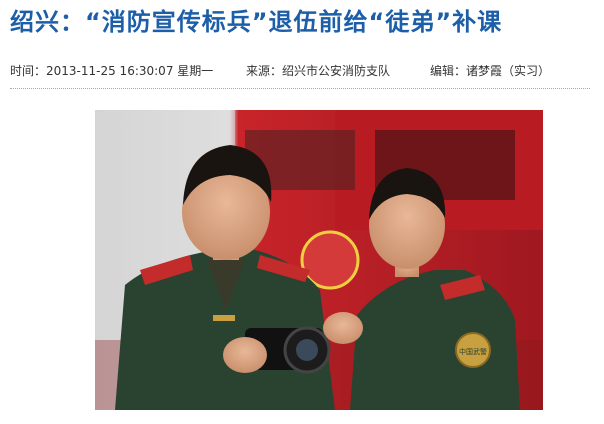 Image resolution: width=604 pixels, height=424 pixels. I want to click on meta-divider, so click(300, 88).